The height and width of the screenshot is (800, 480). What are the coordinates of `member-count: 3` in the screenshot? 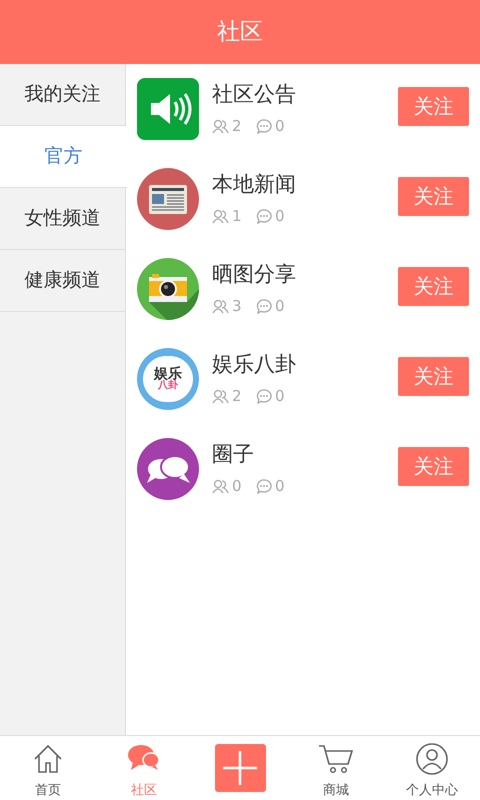 It's located at (237, 306).